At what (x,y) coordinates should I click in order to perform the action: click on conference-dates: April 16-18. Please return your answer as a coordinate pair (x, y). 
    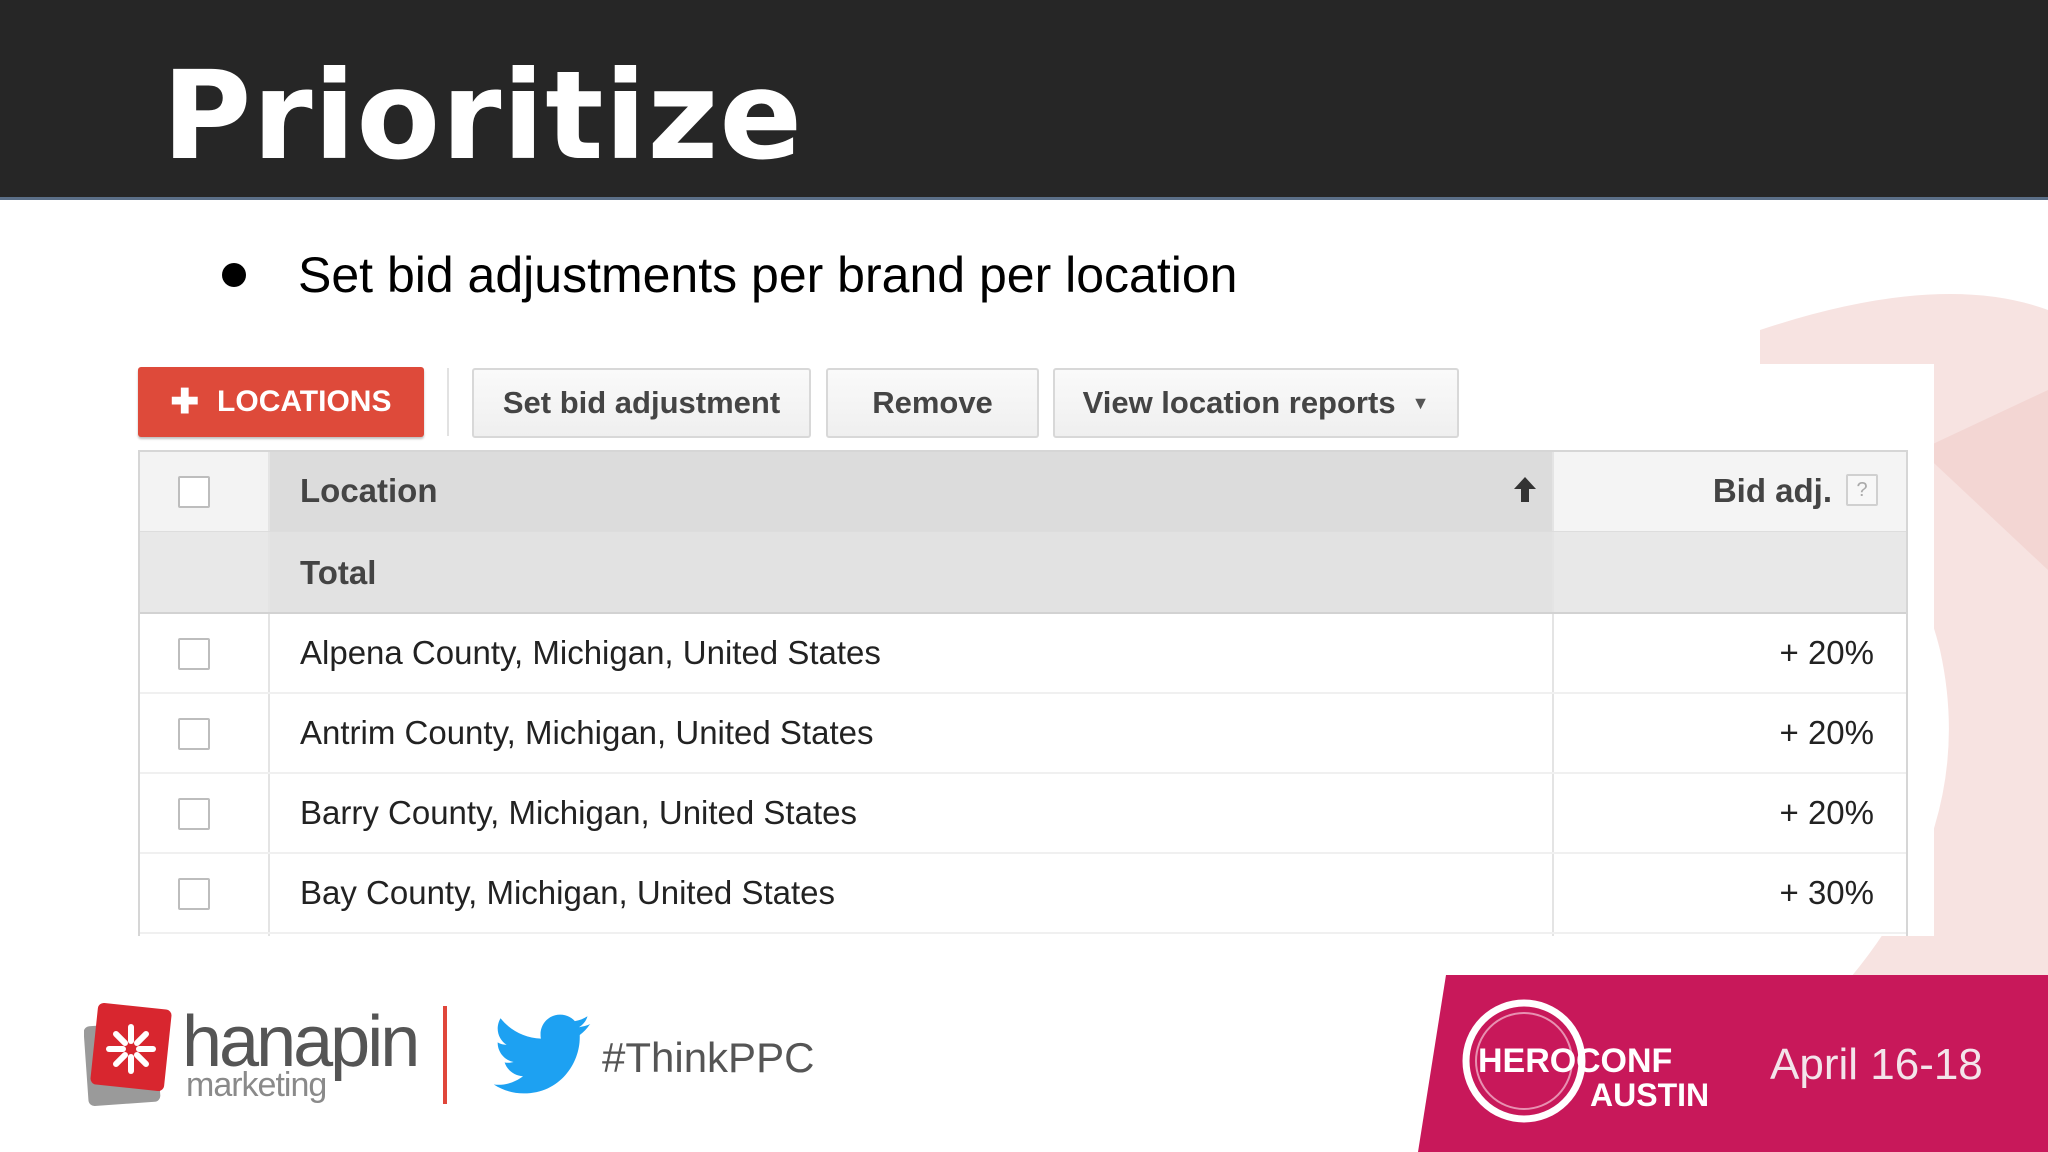
    Looking at the image, I should click on (1876, 1064).